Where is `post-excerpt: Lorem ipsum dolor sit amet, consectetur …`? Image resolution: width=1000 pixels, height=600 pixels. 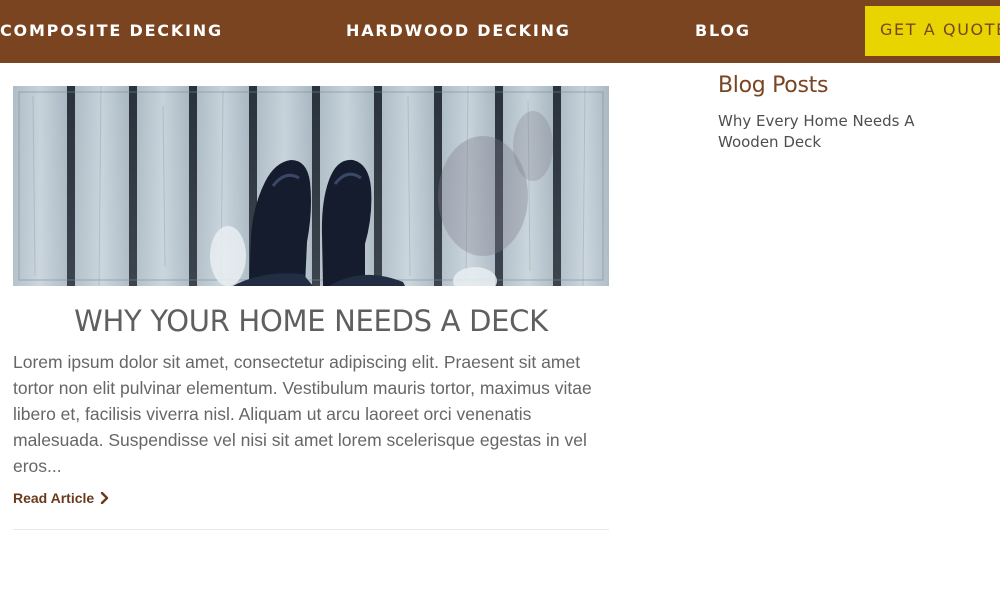 post-excerpt: Lorem ipsum dolor sit amet, consectetur … is located at coordinates (302, 414).